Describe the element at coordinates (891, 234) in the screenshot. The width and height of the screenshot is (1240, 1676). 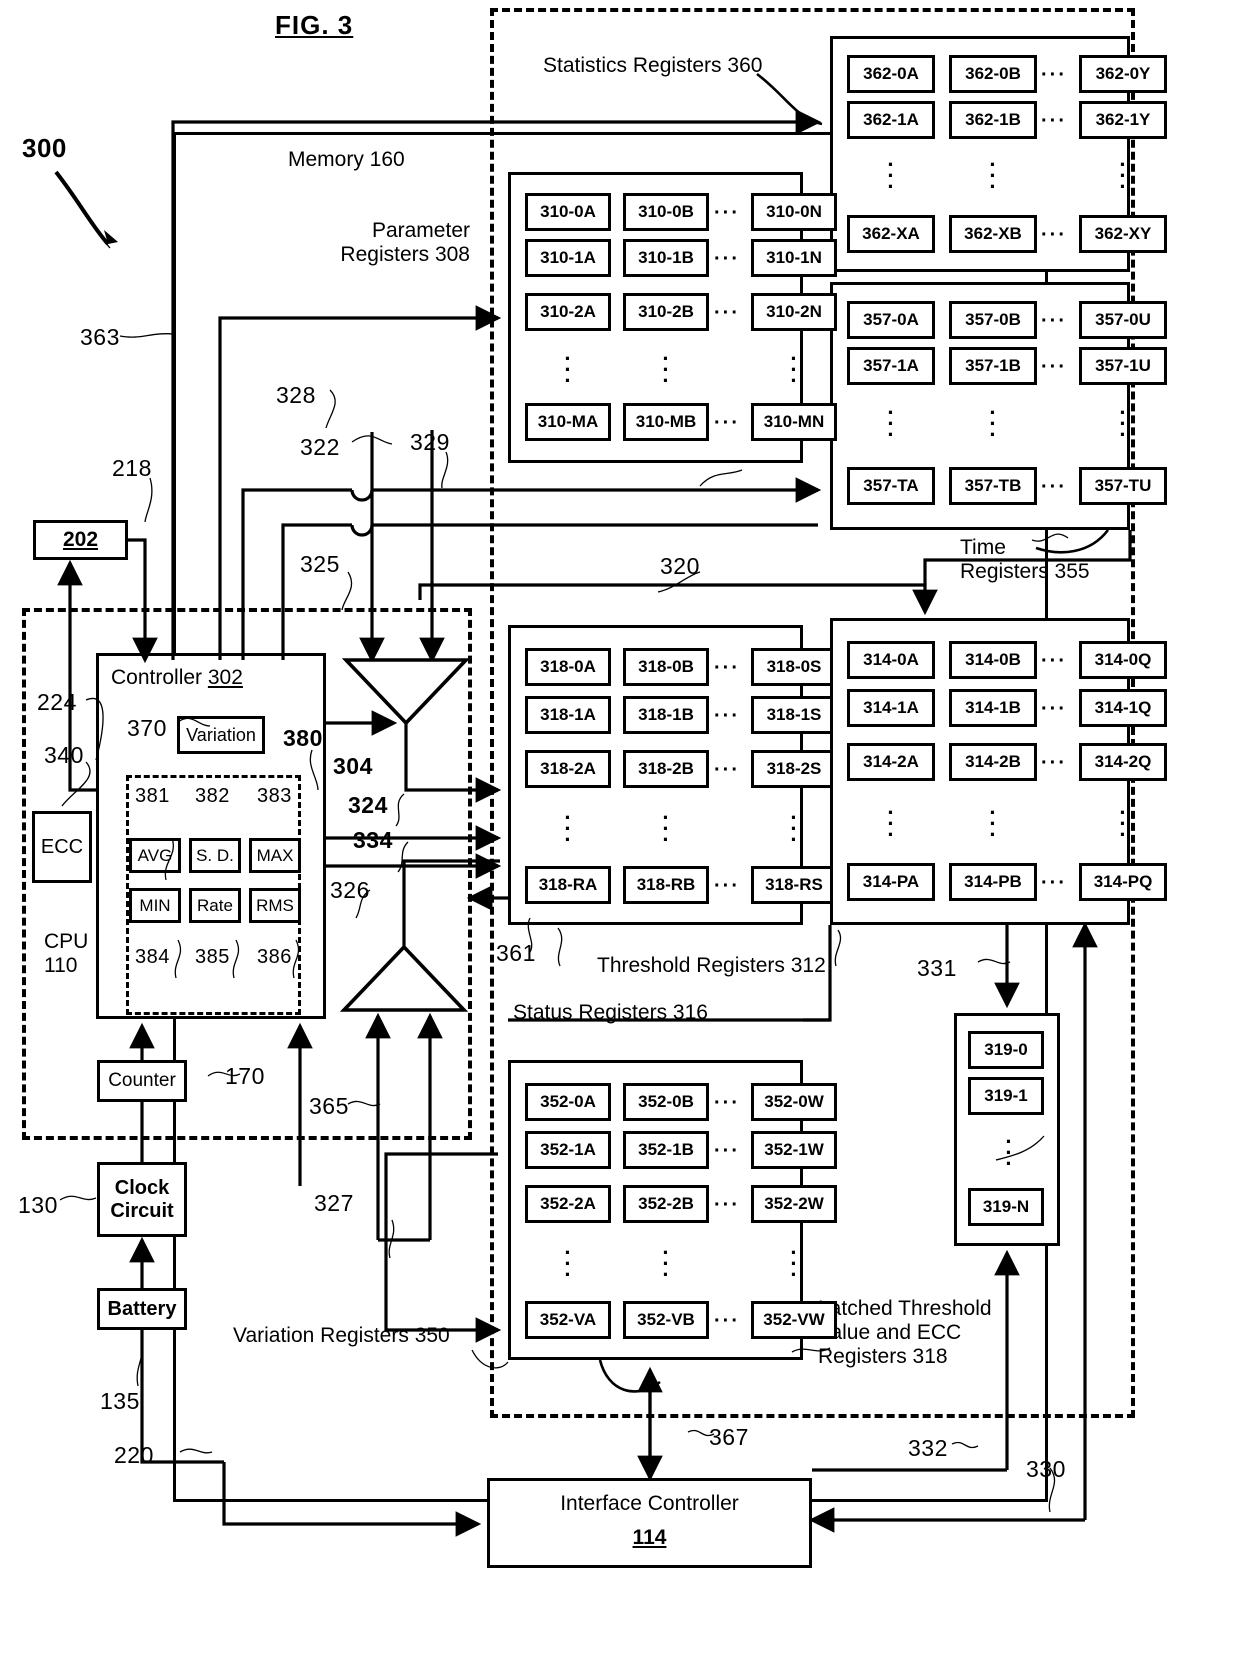
I see `register-cell: 362-XA` at that location.